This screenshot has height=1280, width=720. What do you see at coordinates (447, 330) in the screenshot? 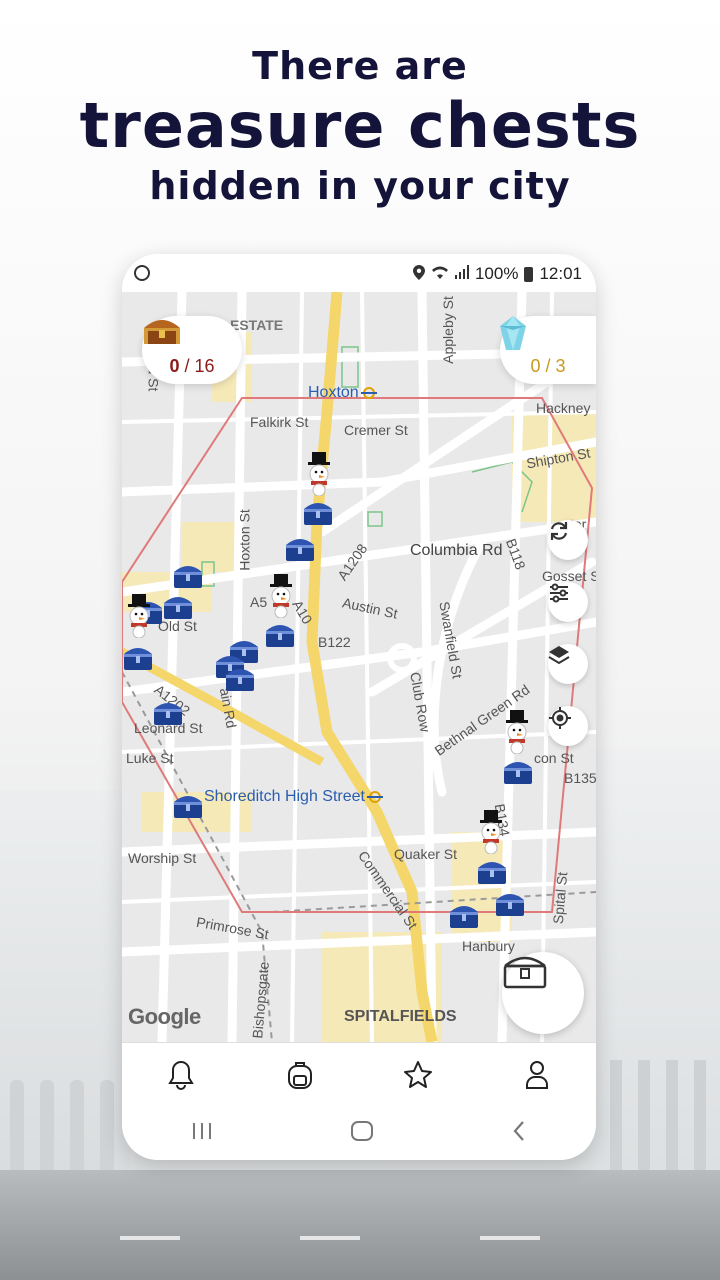
I see `map-label-appleby: Appleby St` at bounding box center [447, 330].